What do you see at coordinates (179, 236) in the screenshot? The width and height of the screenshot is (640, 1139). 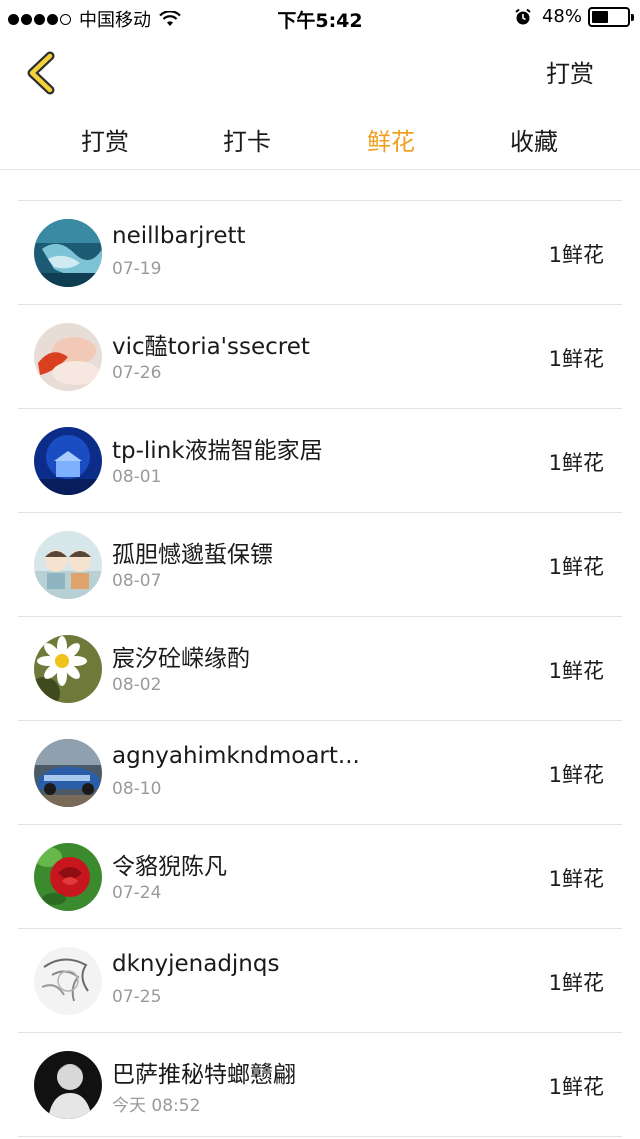 I see `user-name: neillbarjrett` at bounding box center [179, 236].